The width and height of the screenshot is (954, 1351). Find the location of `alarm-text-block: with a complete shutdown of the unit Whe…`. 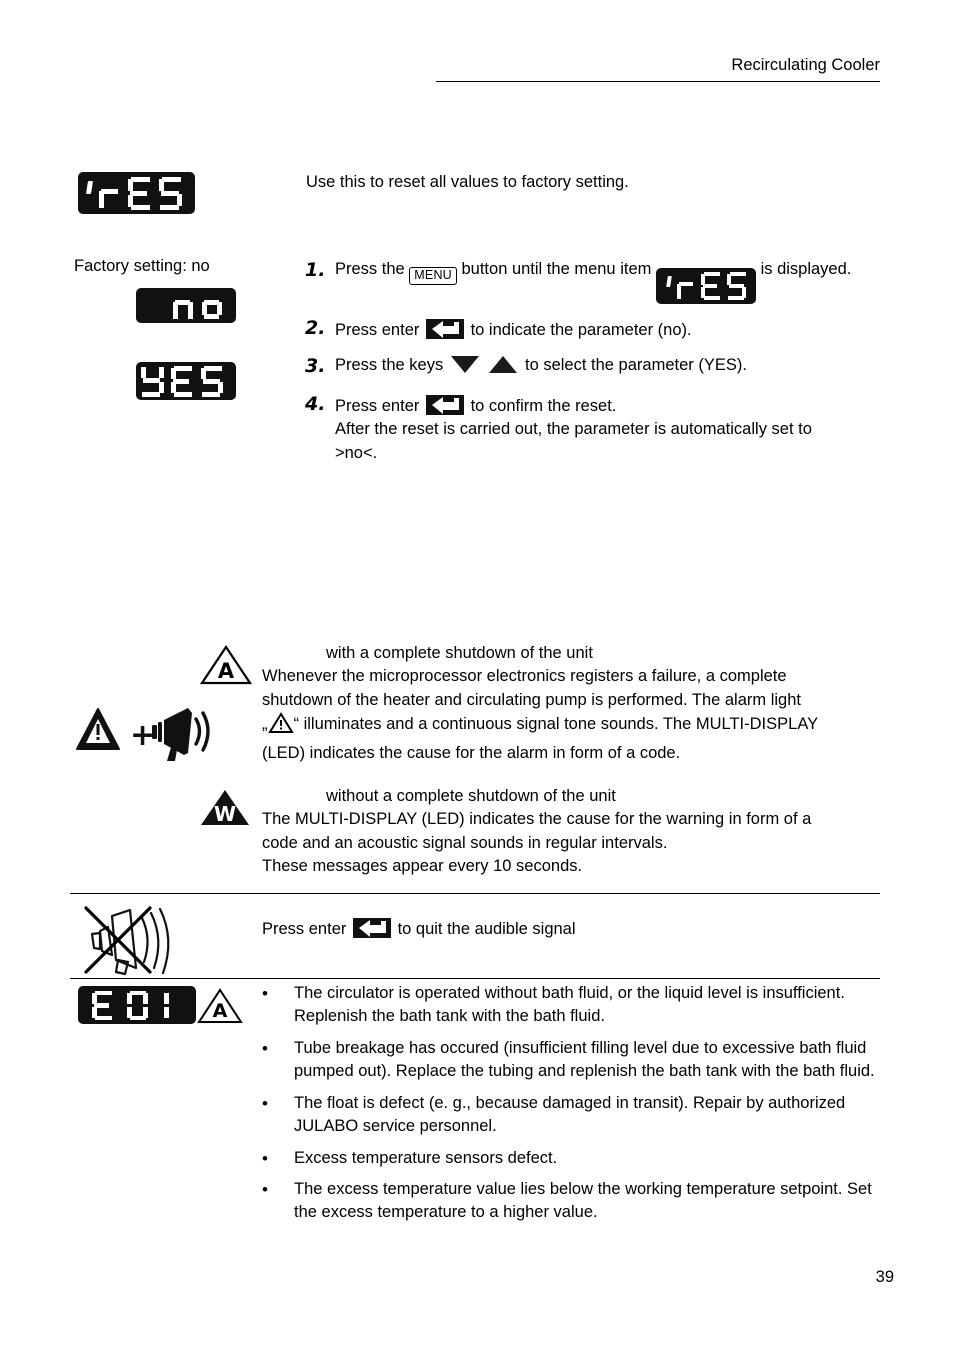

alarm-text-block: with a complete shutdown of the unit Whe… is located at coordinates (577, 703).